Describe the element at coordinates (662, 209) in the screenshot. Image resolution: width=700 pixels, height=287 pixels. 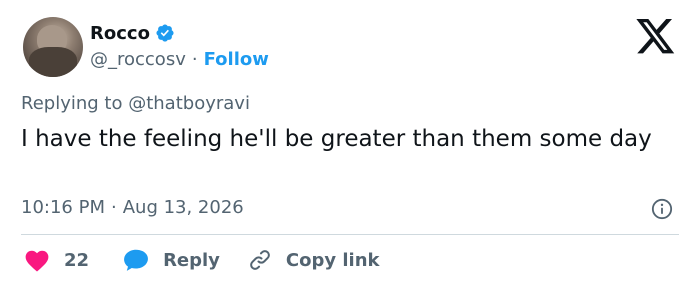
I see `info-icon` at that location.